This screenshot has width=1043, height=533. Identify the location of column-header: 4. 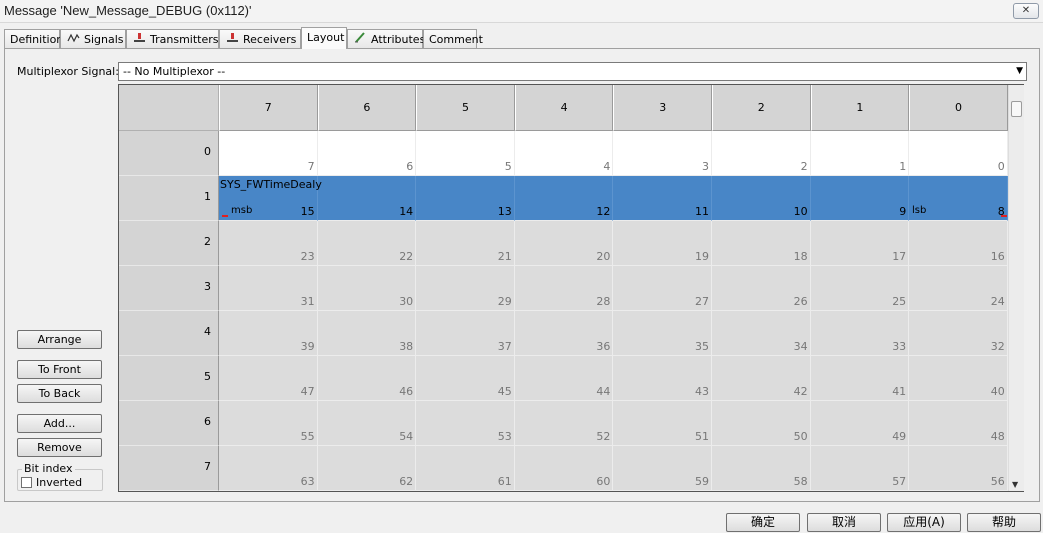
(564, 108).